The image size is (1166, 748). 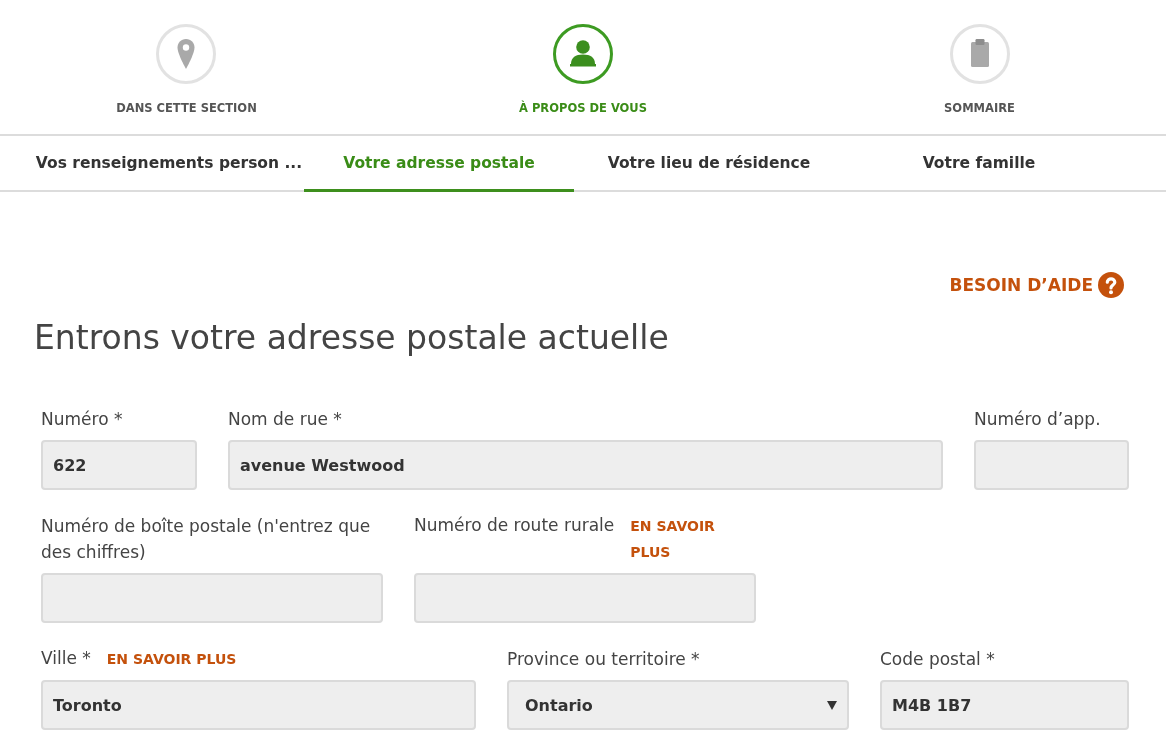 What do you see at coordinates (1036, 285) in the screenshot?
I see `help-link: BESOIN D’AIDE` at bounding box center [1036, 285].